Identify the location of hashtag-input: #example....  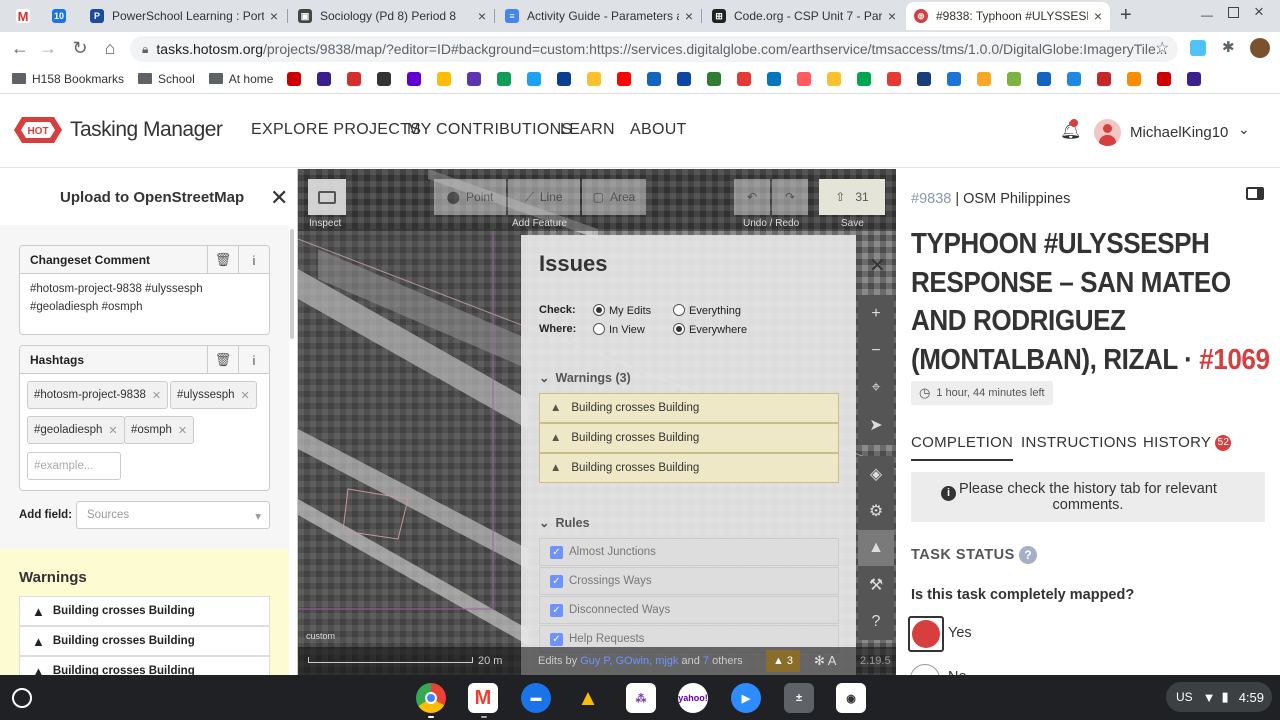
(74, 466).